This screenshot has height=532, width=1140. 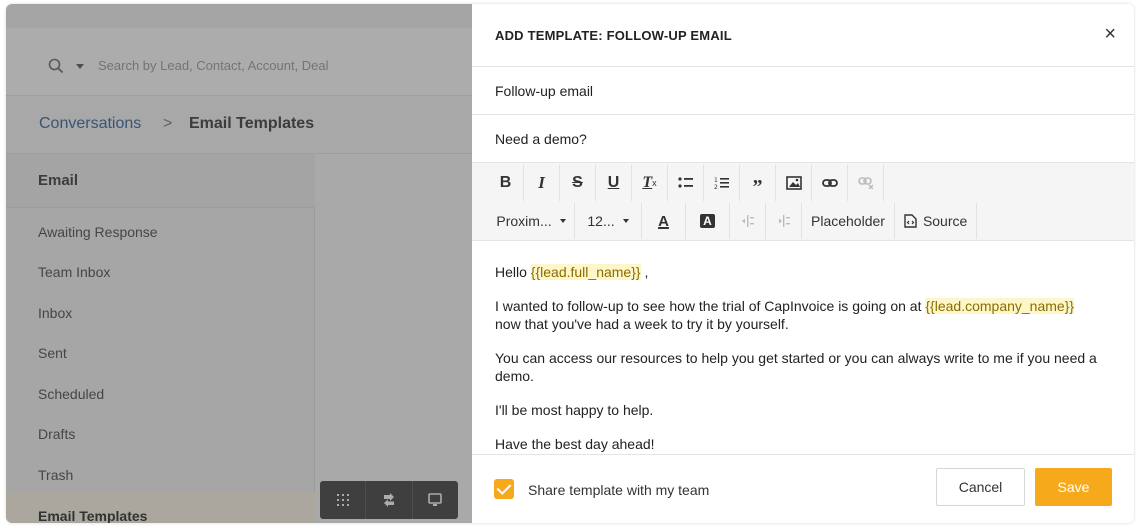 I want to click on placeholder-label: Placeholder, so click(x=848, y=221).